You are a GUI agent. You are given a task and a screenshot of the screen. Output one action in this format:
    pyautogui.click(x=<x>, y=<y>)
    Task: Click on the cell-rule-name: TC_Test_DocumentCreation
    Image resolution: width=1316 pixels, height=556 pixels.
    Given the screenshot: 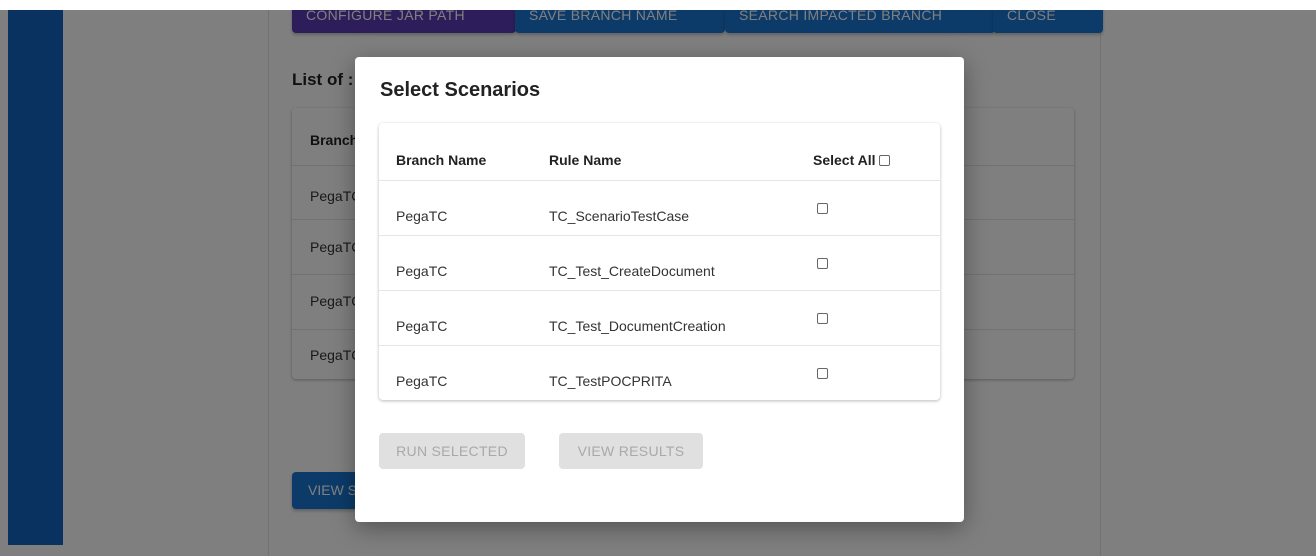 What is the action you would take?
    pyautogui.click(x=637, y=326)
    